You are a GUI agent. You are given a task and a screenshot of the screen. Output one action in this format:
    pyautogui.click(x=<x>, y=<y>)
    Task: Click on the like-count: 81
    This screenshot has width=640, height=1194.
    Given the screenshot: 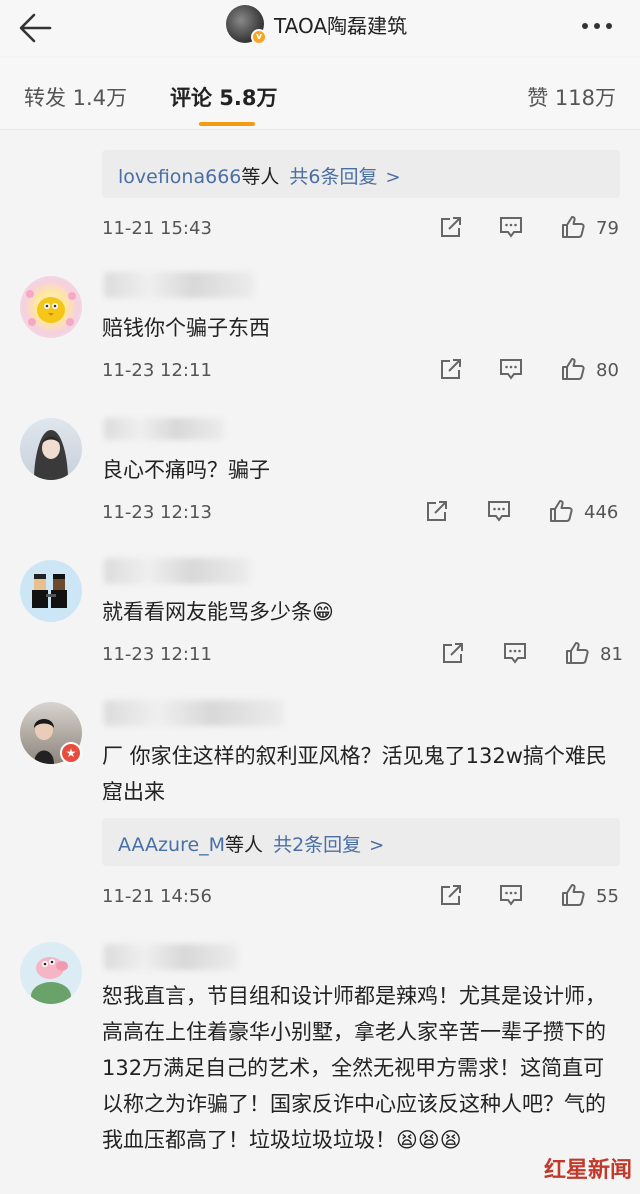 What is the action you would take?
    pyautogui.click(x=611, y=654)
    